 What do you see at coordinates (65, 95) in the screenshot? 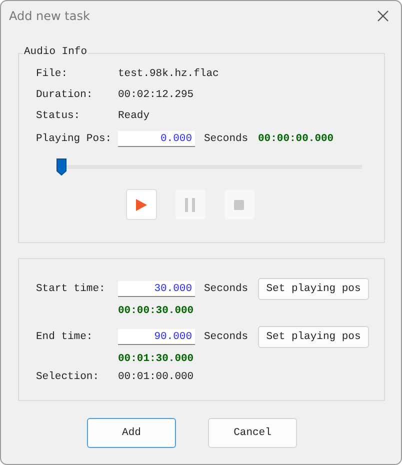
I see `field-label: Duration:` at bounding box center [65, 95].